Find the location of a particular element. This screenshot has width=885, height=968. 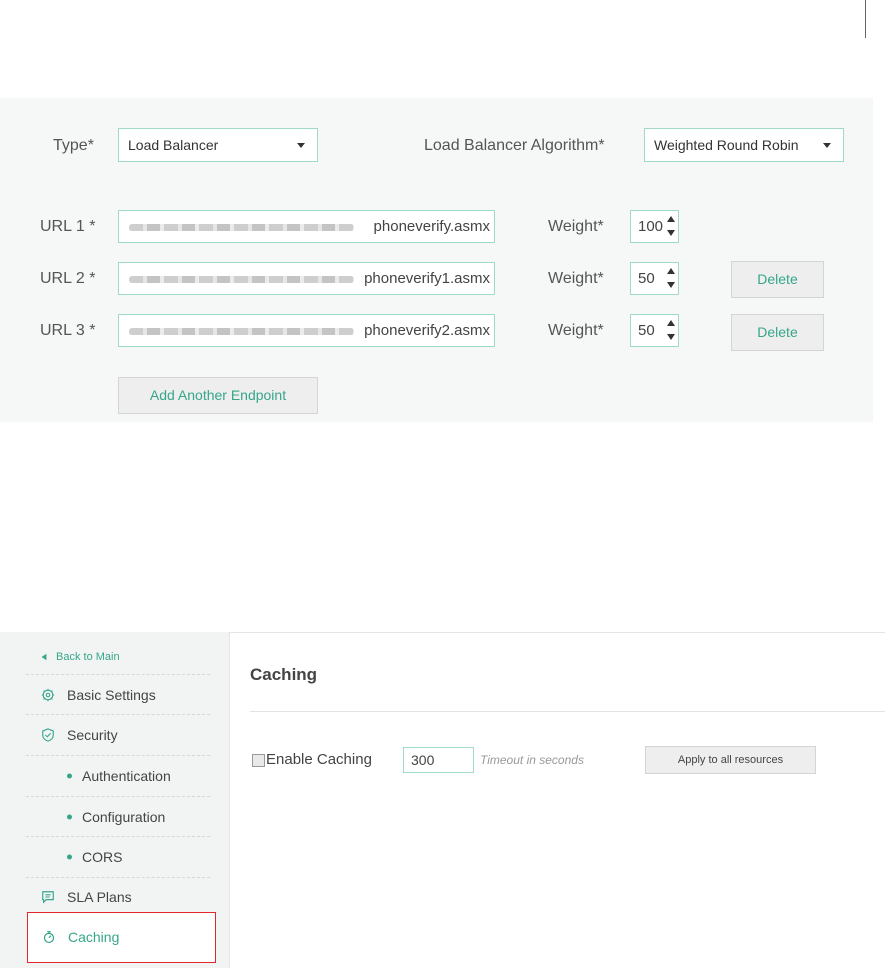

sidebar-item-configuration: Configuration is located at coordinates (118, 817).